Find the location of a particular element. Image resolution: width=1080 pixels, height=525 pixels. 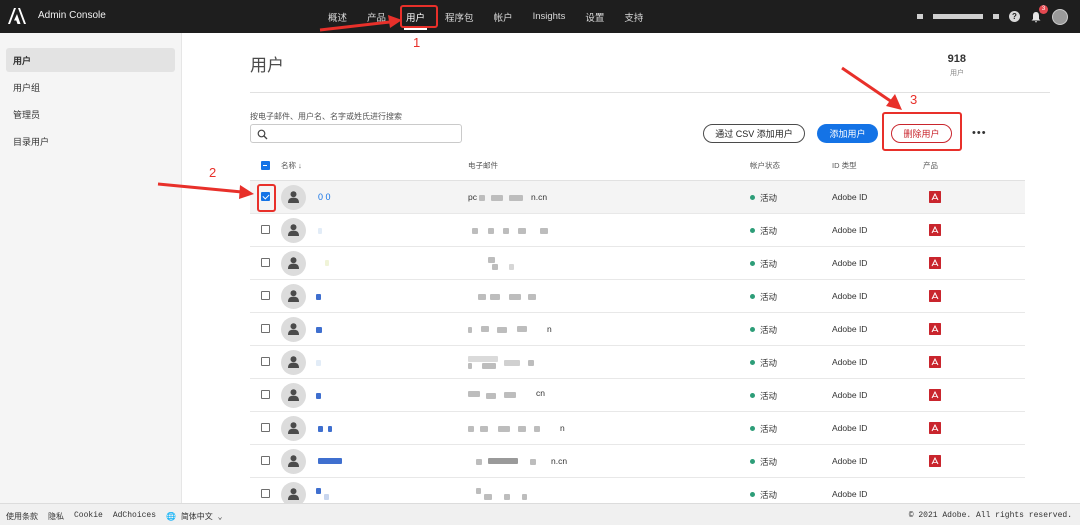

sidebar-item-users: 用户 is located at coordinates (90, 60).